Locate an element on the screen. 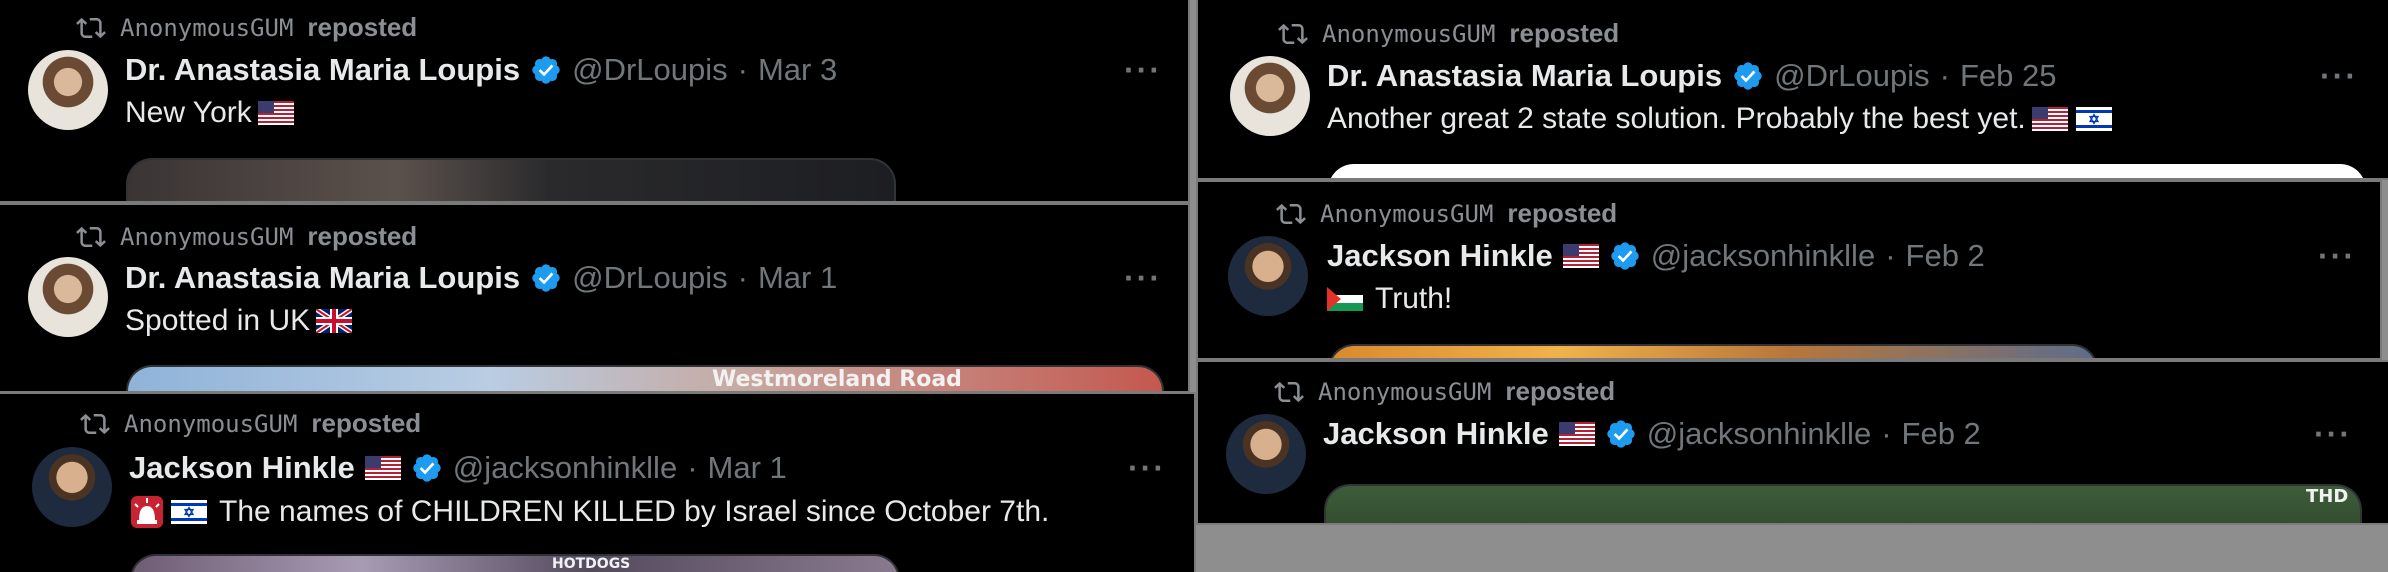 This screenshot has height=572, width=2388. tweet-header: Jackson Hinkle @jacksonhinklle · Mar 1 is located at coordinates (458, 468).